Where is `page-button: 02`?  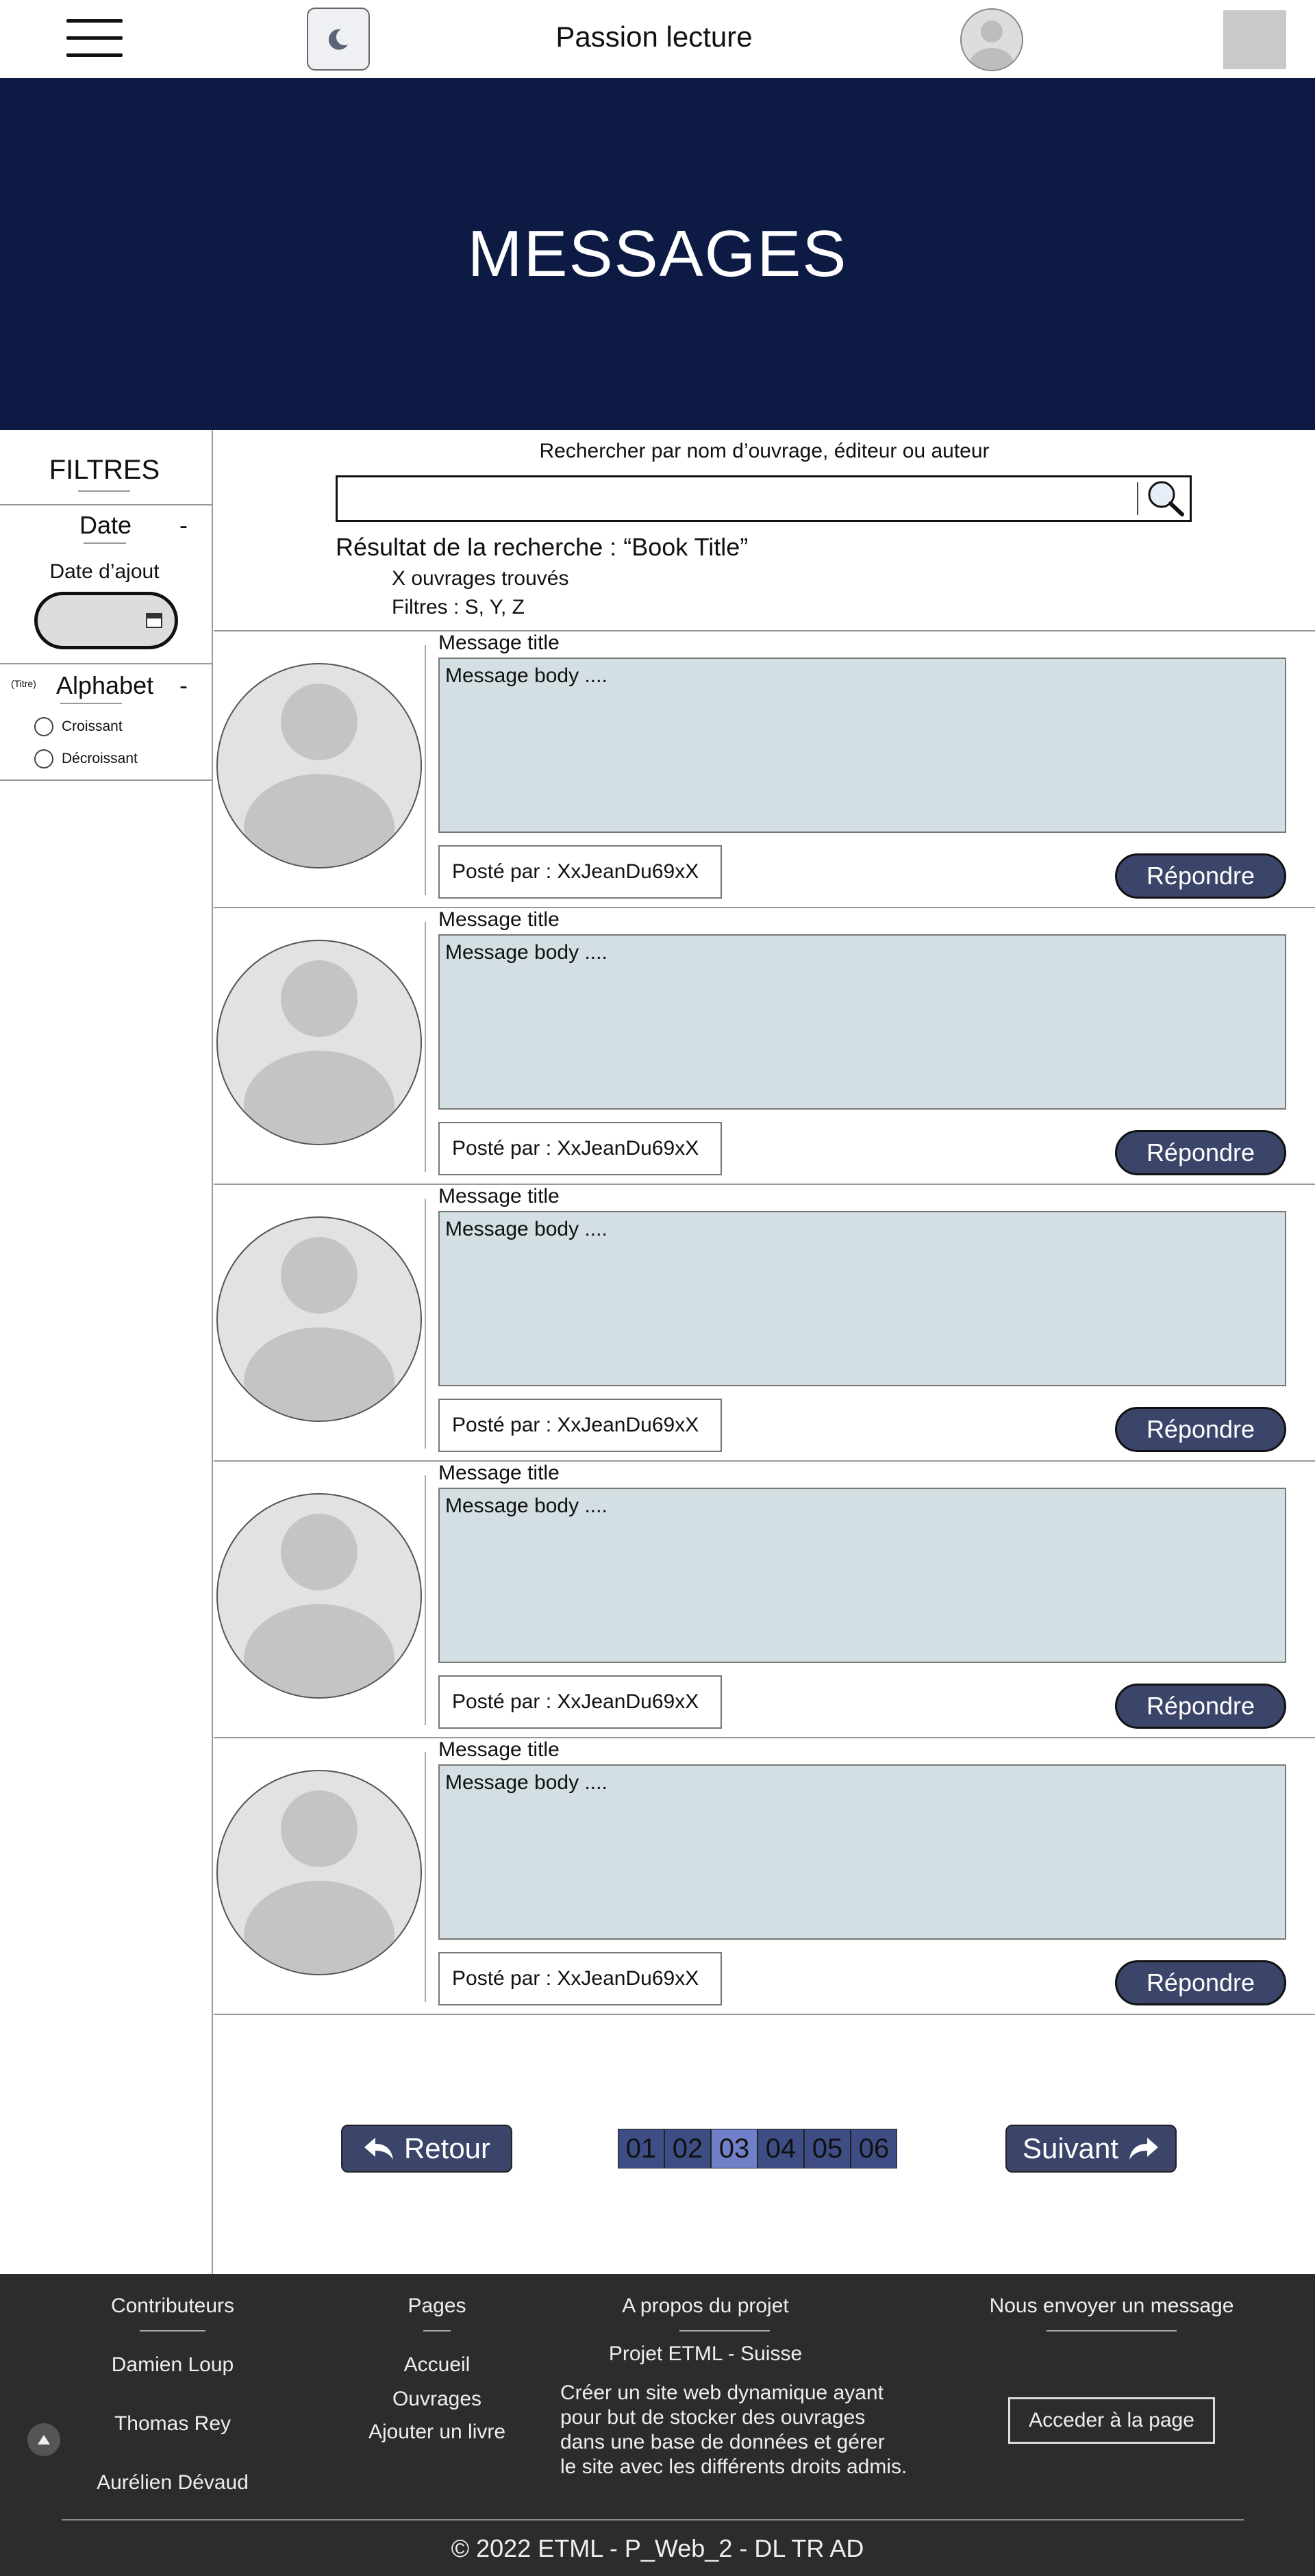 page-button: 02 is located at coordinates (688, 2148).